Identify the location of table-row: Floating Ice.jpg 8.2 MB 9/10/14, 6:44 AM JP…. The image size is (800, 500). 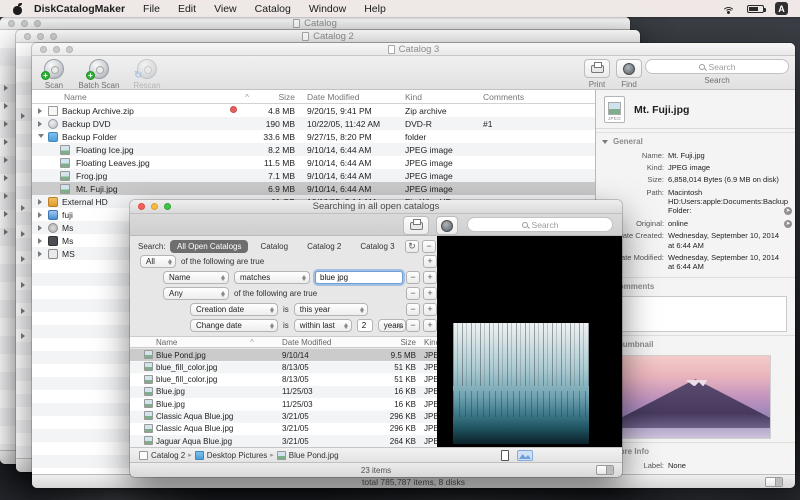
(313, 149).